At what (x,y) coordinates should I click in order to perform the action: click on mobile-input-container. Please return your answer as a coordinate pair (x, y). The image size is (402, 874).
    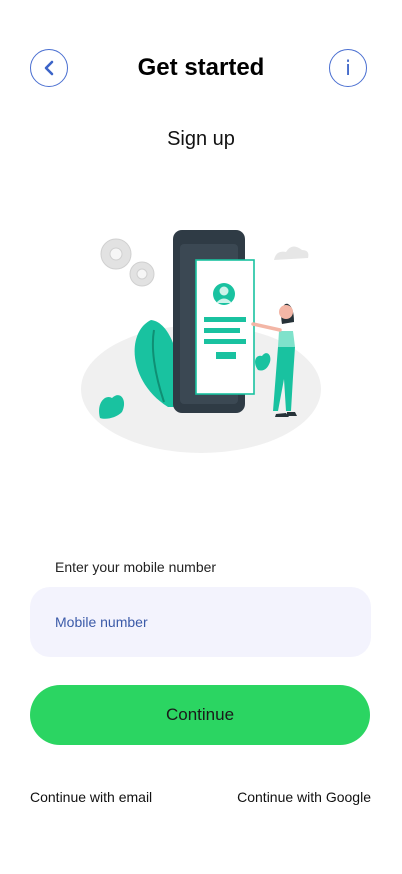
    Looking at the image, I should click on (200, 622).